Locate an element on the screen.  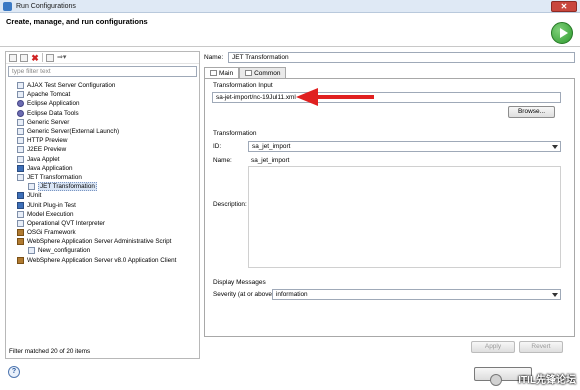
tree-item-label: Model Execution is located at coordinates (50, 214).